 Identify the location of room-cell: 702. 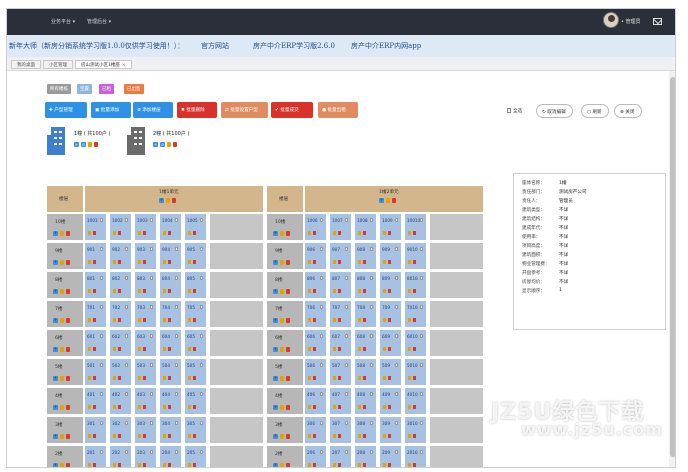
(120, 314).